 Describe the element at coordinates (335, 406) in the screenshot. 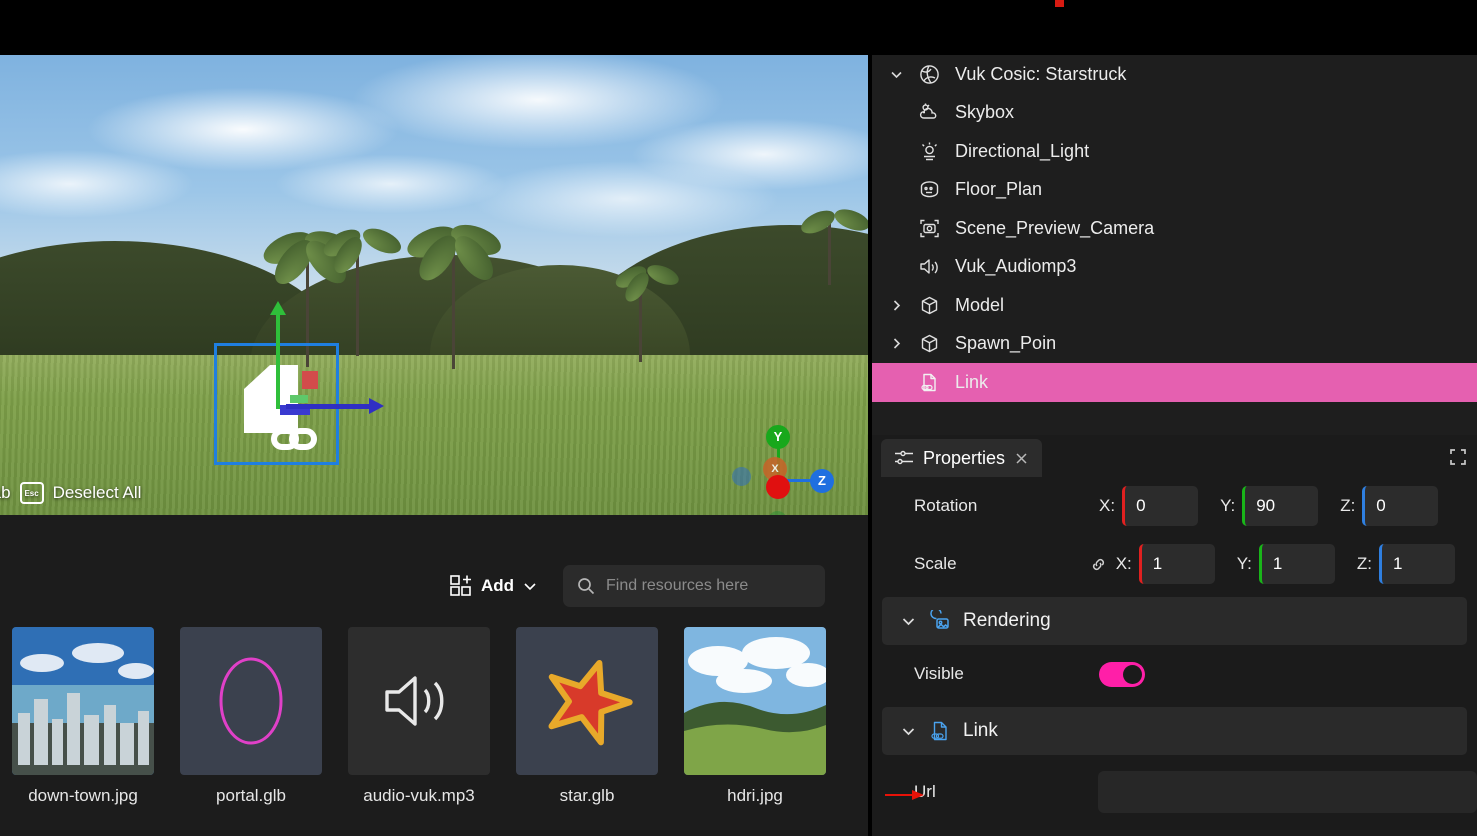

I see `gizmo-axis-x` at that location.